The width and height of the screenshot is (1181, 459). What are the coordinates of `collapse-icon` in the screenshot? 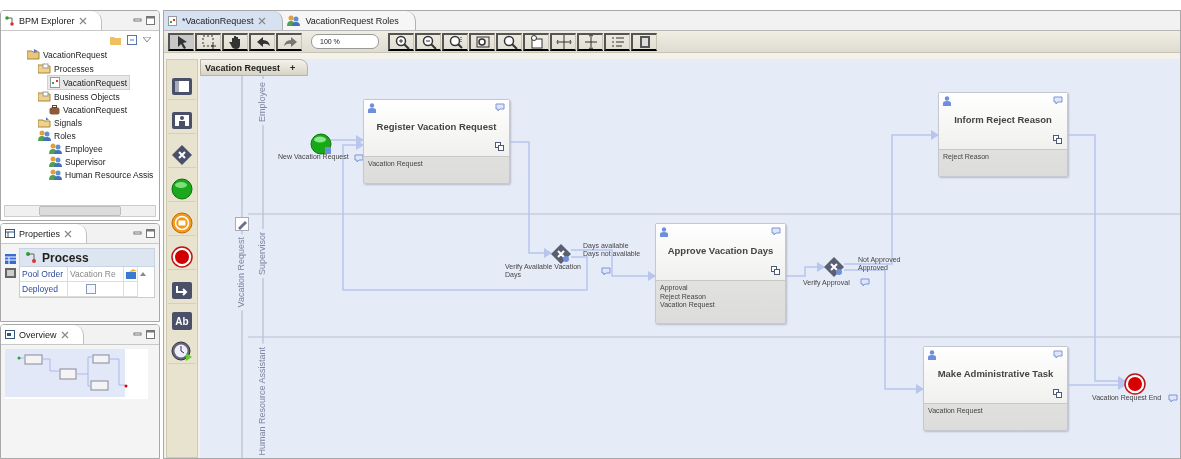 It's located at (132, 39).